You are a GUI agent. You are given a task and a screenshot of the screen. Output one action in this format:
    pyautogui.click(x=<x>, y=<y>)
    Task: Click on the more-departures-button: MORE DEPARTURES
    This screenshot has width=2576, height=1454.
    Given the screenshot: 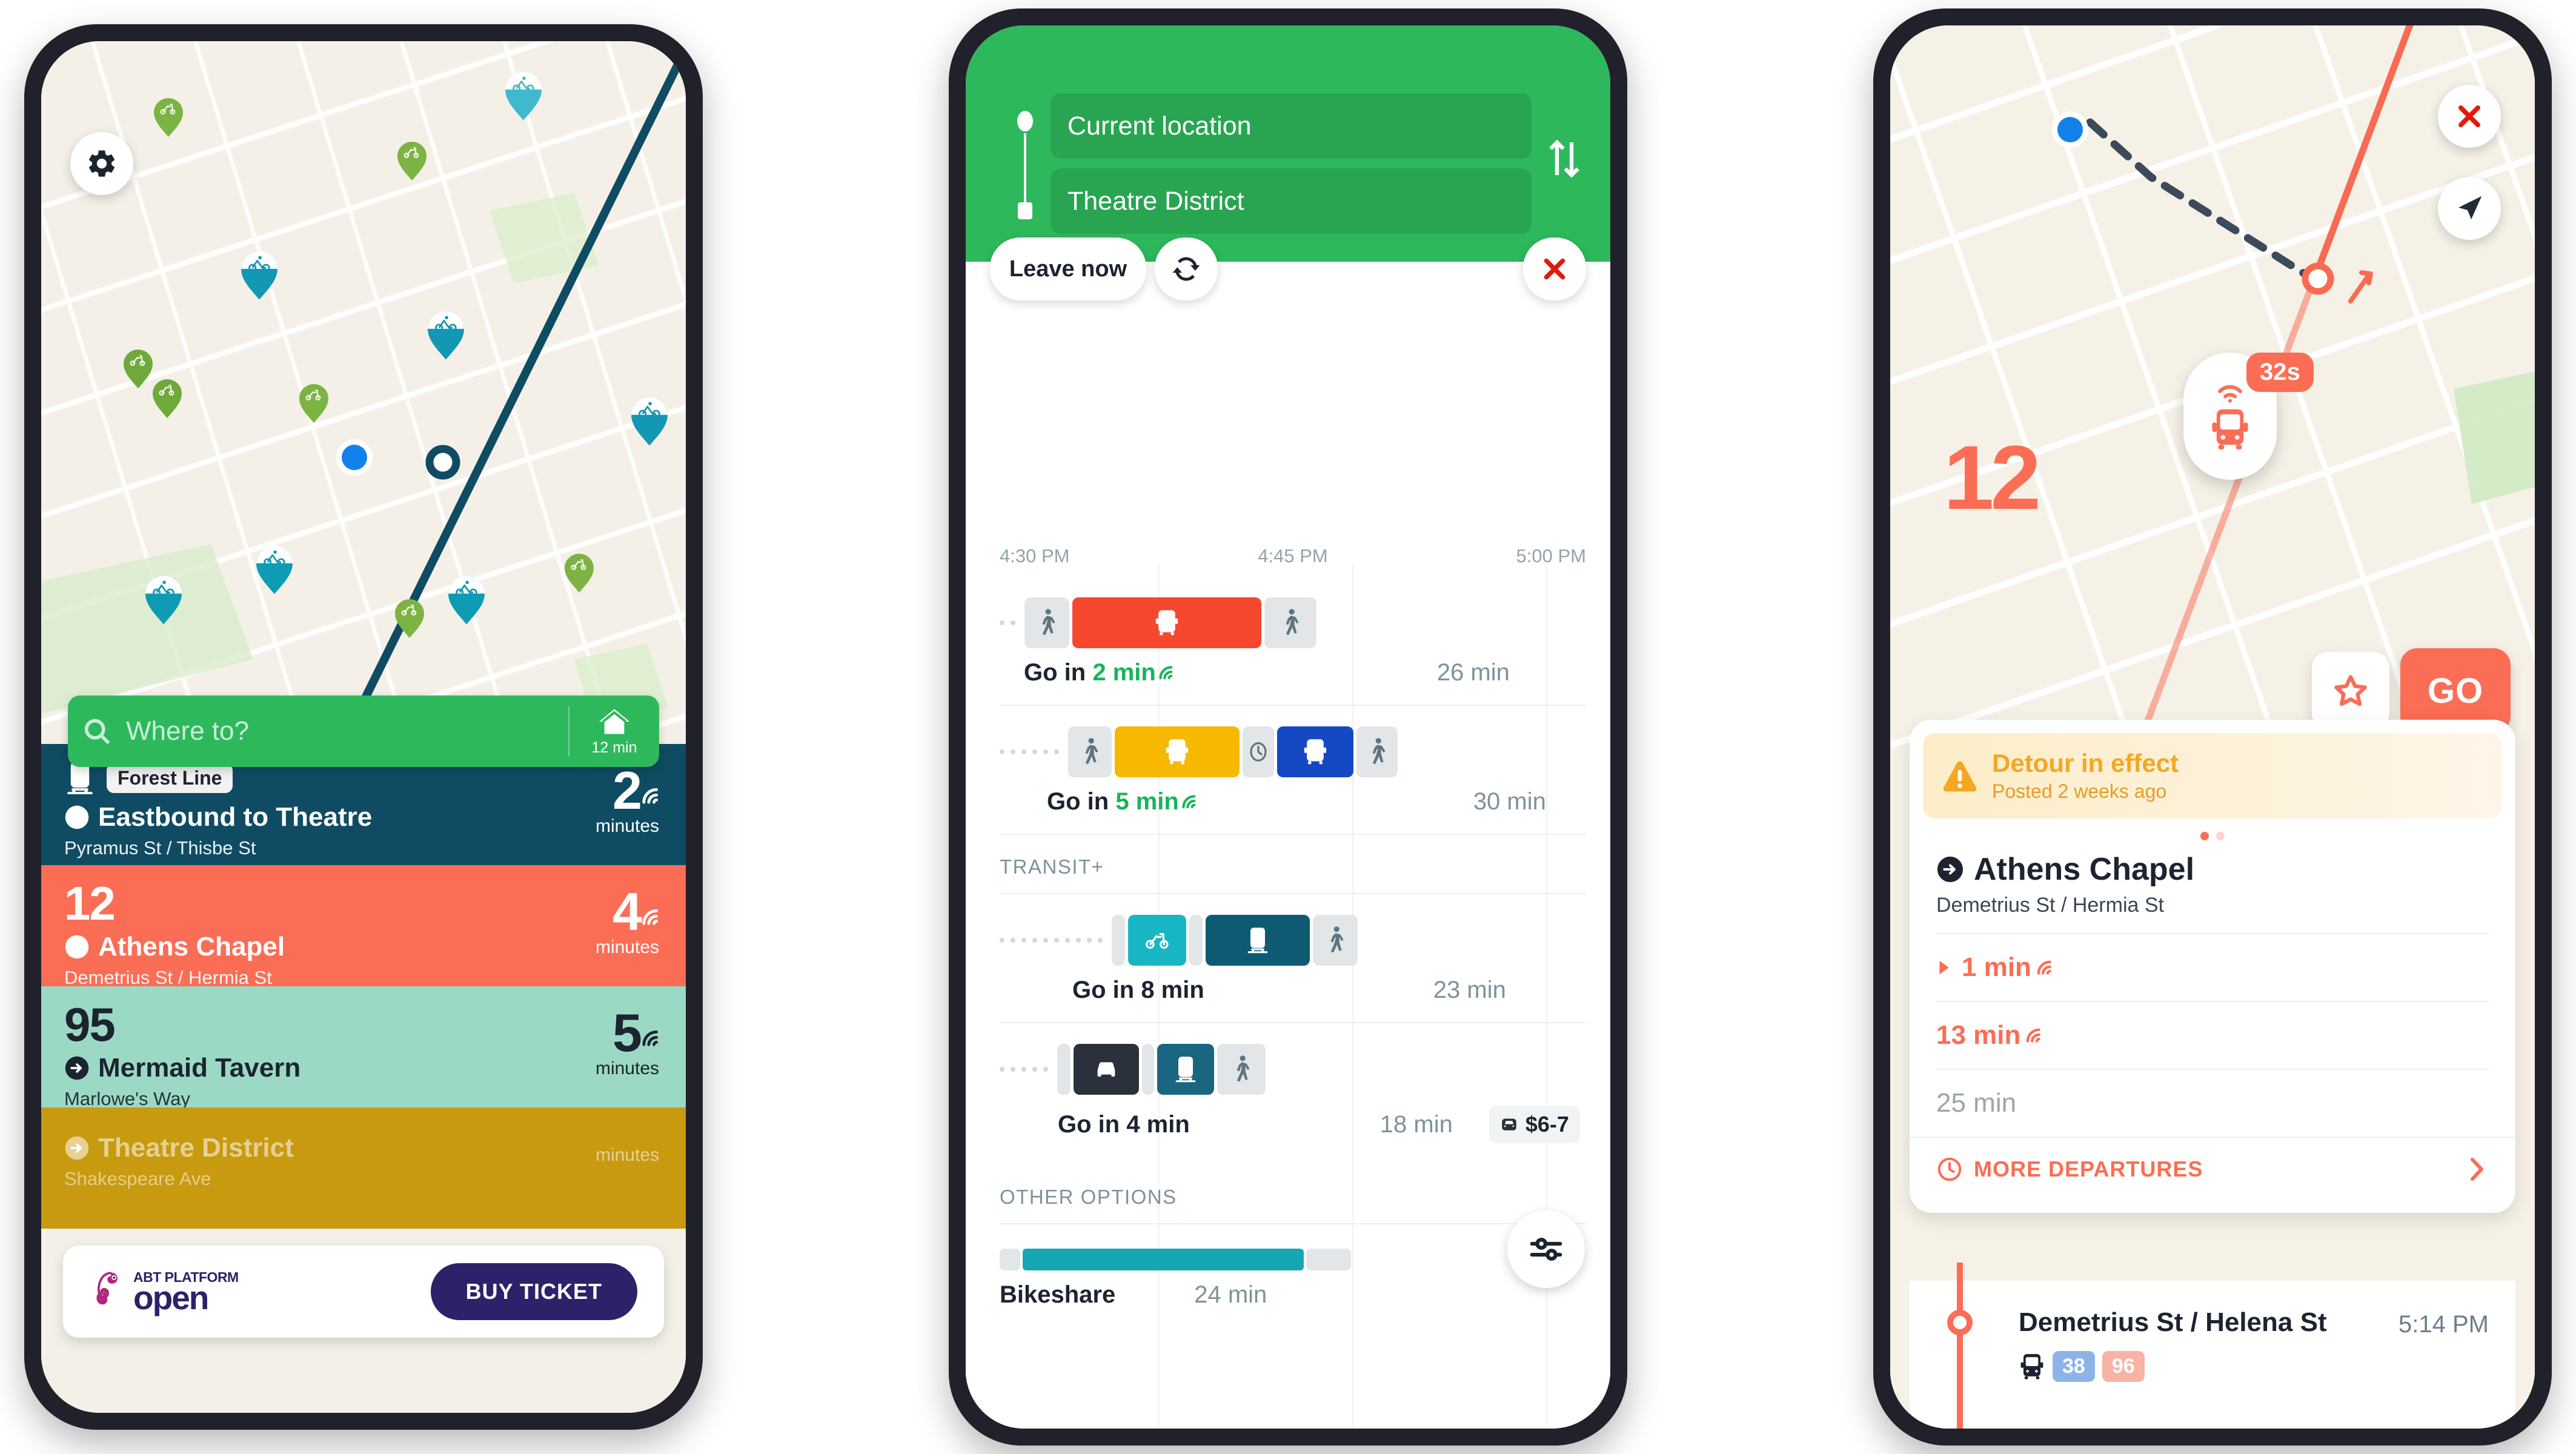 What is the action you would take?
    pyautogui.click(x=2212, y=1169)
    